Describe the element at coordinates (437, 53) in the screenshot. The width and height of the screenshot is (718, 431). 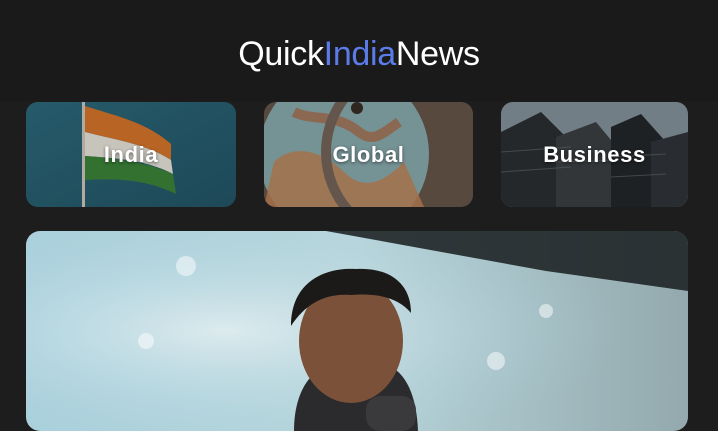
I see `brand-news: News` at that location.